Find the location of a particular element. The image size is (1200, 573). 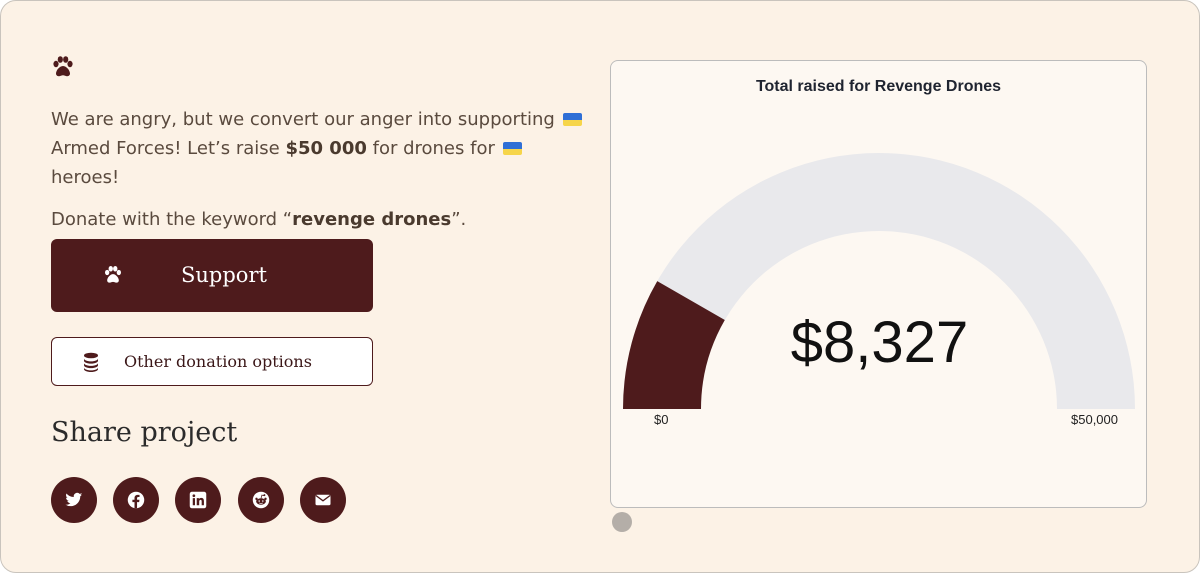

other-donation-options-label: Other donation options is located at coordinates (218, 361).